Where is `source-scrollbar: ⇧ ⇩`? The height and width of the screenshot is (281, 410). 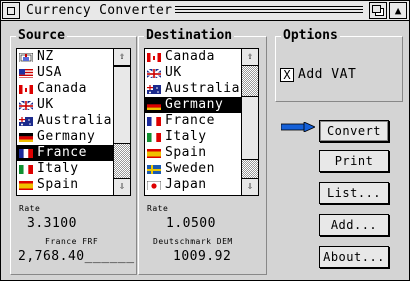 source-scrollbar: ⇧ ⇩ is located at coordinates (121, 122).